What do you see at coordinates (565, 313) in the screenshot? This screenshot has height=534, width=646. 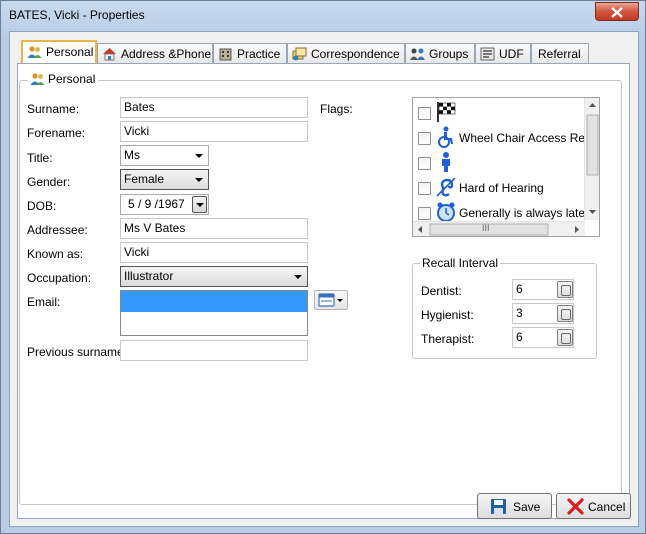 I see `hygienist-recall-button` at bounding box center [565, 313].